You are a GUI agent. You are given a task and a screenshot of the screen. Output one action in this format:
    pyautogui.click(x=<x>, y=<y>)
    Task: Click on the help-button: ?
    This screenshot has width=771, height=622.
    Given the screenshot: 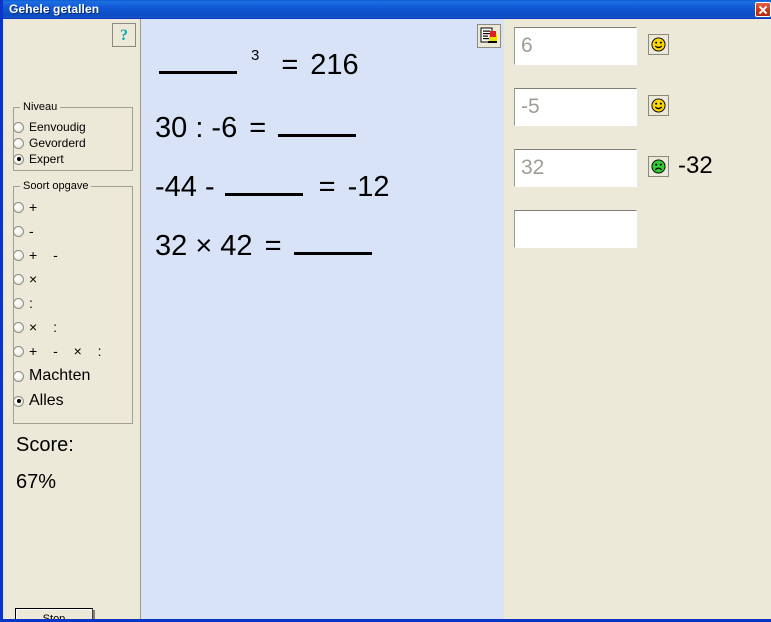 What is the action you would take?
    pyautogui.click(x=124, y=35)
    